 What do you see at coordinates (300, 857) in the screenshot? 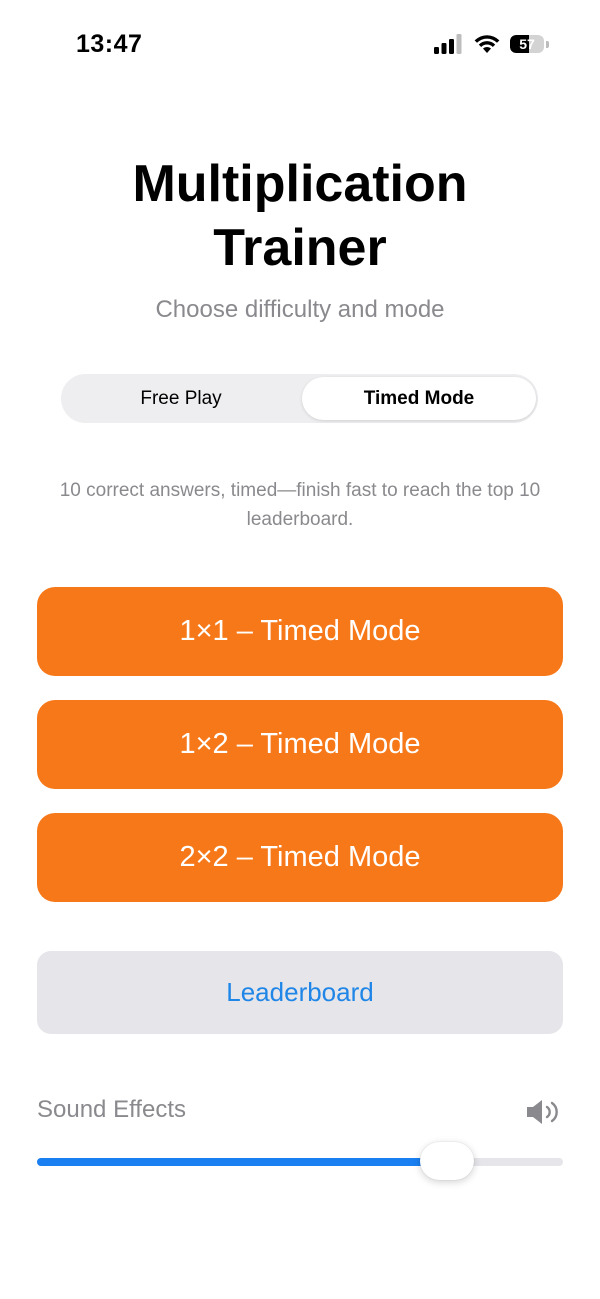
I see `timed-2x2-button: 2×2 – Timed Mode` at bounding box center [300, 857].